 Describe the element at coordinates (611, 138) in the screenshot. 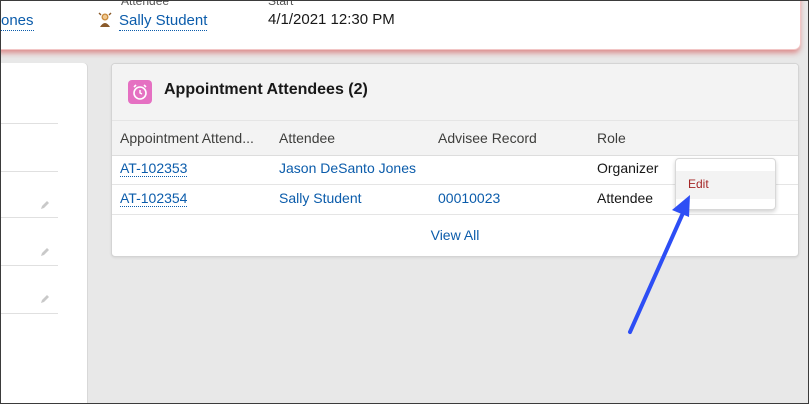

I see `column-header-role: Role` at that location.